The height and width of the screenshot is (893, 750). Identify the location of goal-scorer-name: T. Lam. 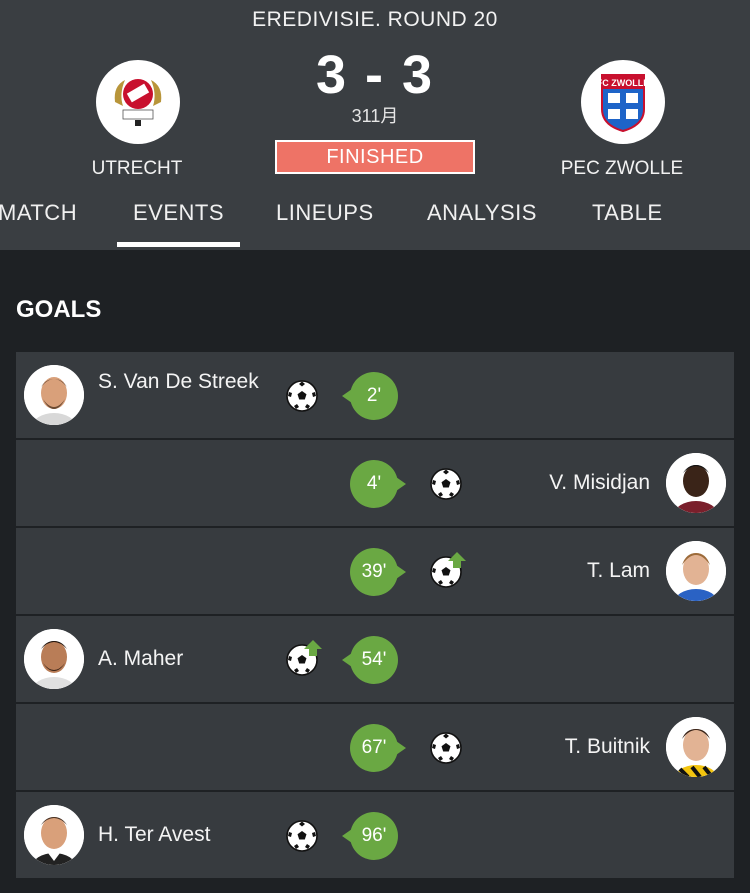
(618, 571).